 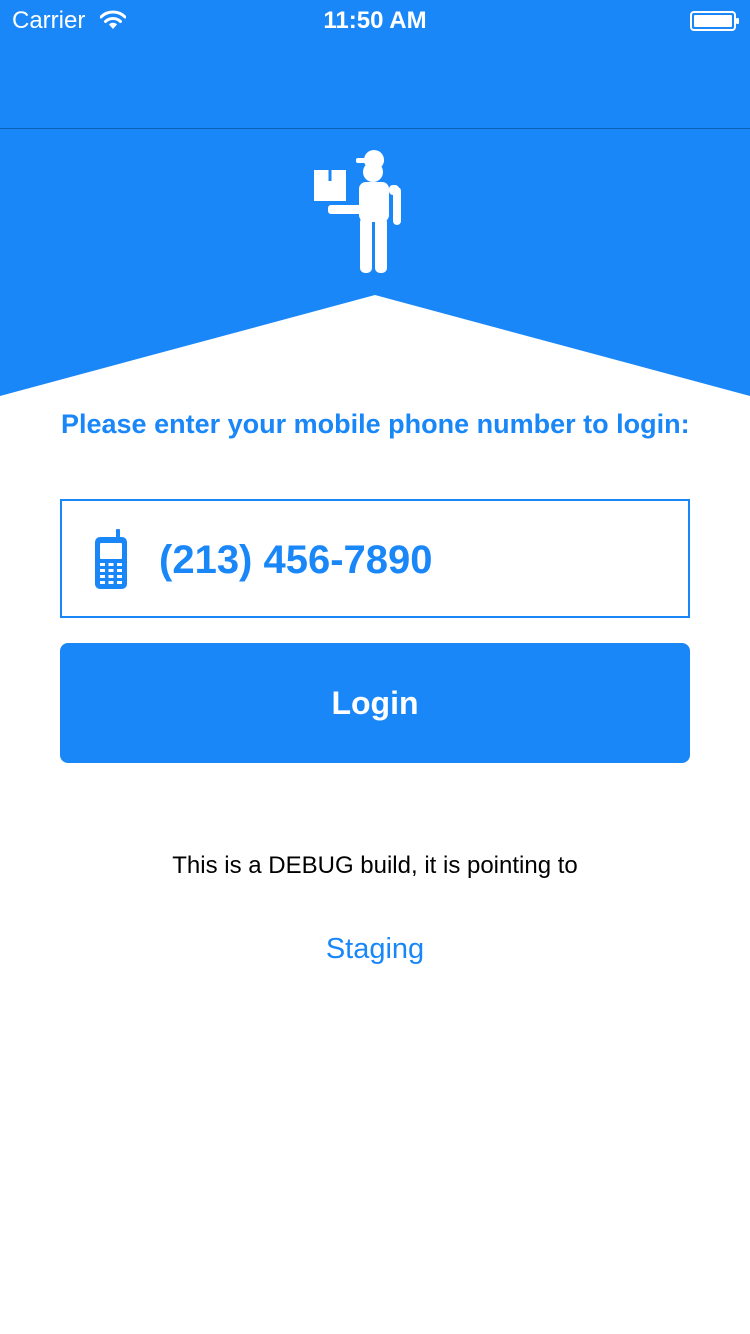 I want to click on battery-icon, so click(x=714, y=21).